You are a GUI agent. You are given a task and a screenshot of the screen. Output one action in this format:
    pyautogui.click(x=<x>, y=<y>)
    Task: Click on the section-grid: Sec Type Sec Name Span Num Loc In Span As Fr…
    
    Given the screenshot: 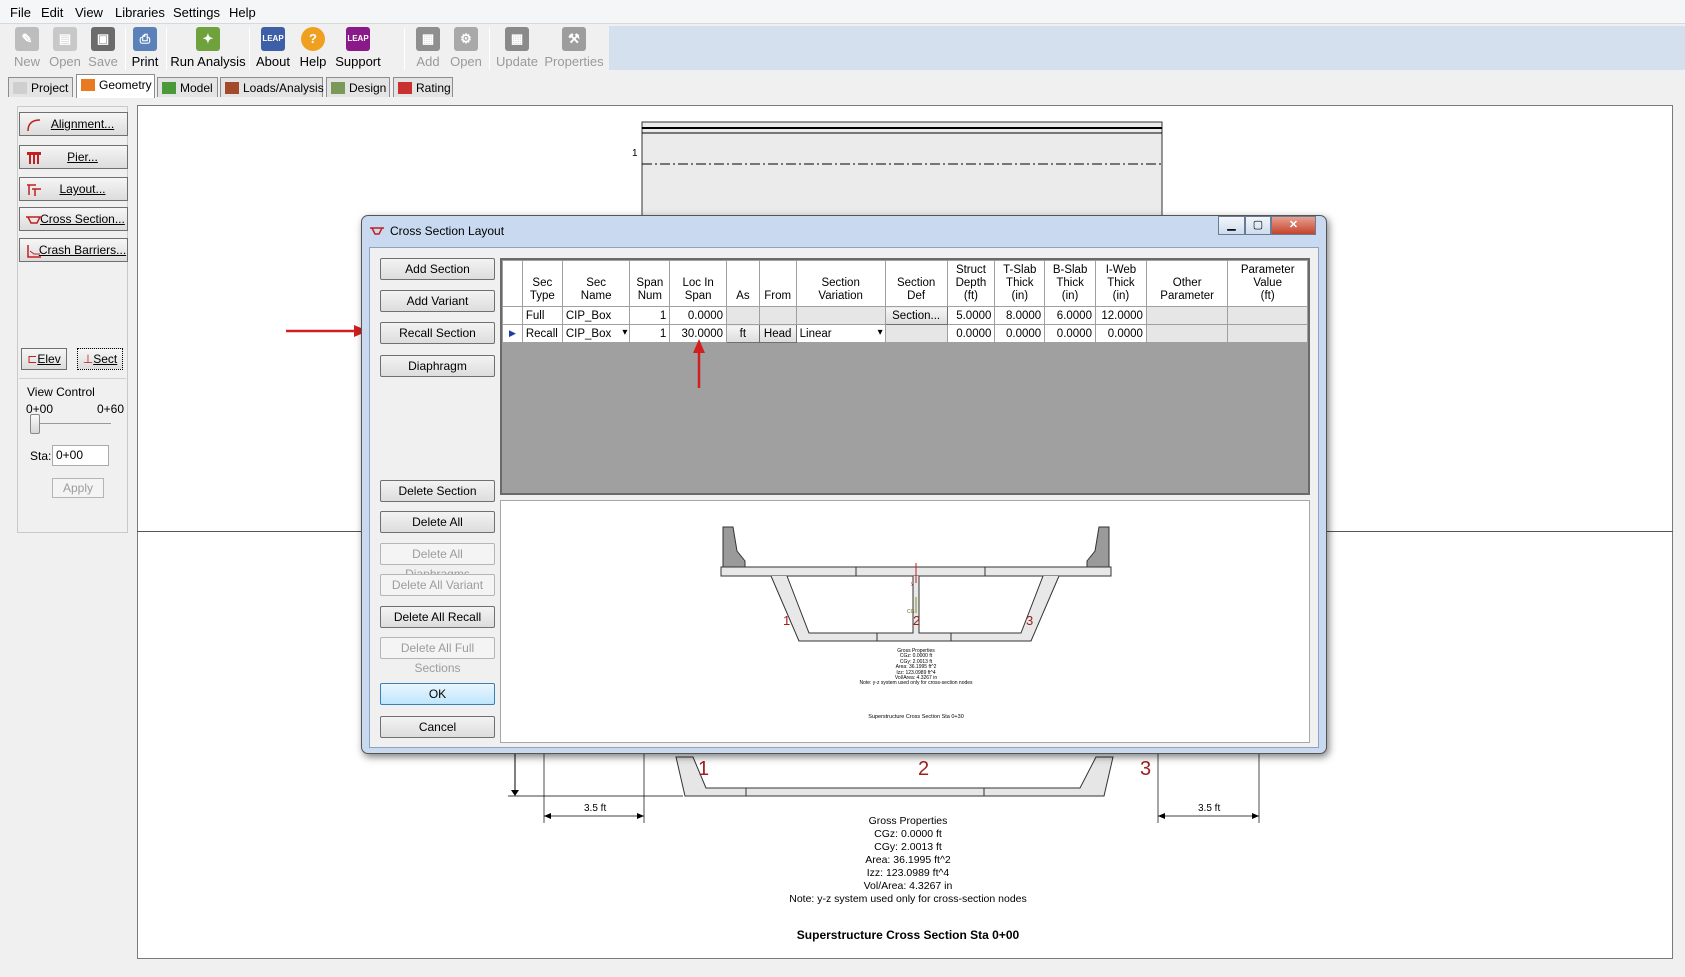 What is the action you would take?
    pyautogui.click(x=905, y=376)
    